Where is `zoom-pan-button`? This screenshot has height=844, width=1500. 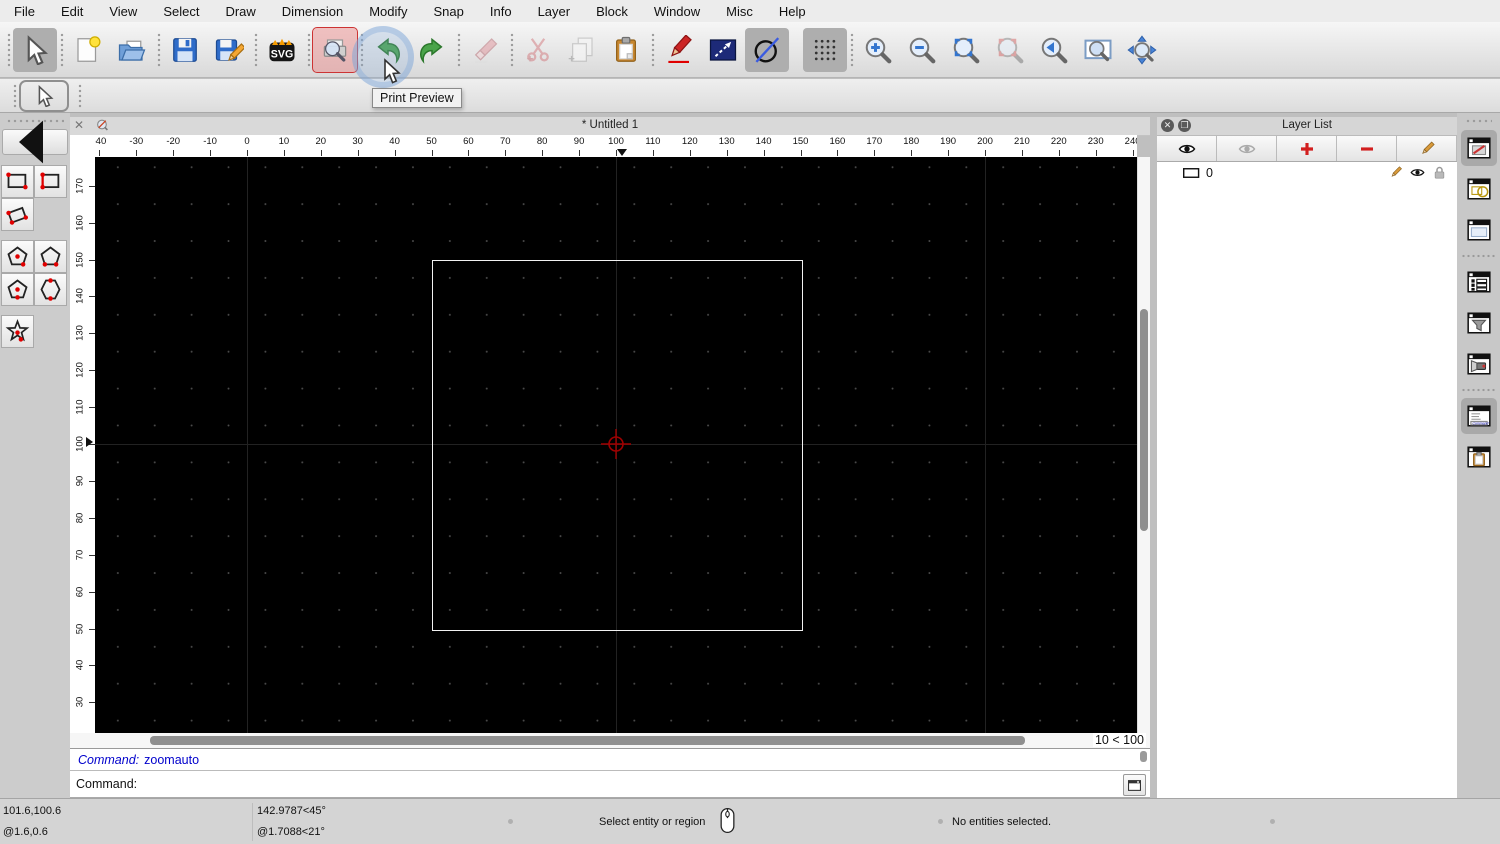
zoom-pan-button is located at coordinates (1142, 50).